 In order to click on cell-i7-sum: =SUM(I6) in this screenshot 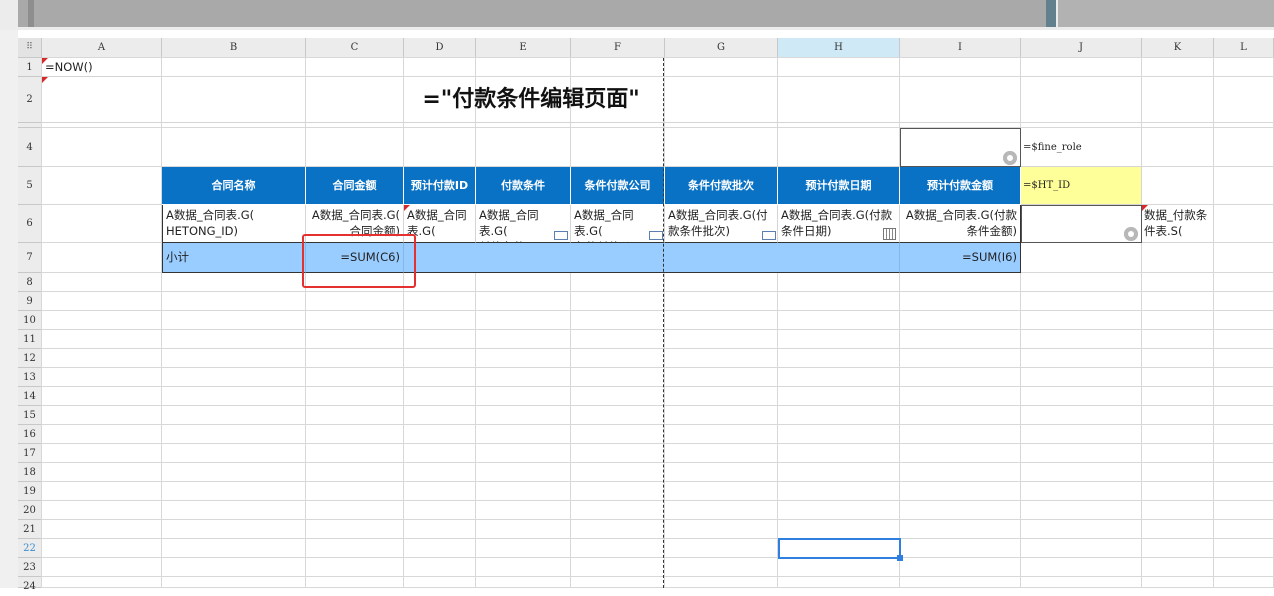, I will do `click(960, 258)`.